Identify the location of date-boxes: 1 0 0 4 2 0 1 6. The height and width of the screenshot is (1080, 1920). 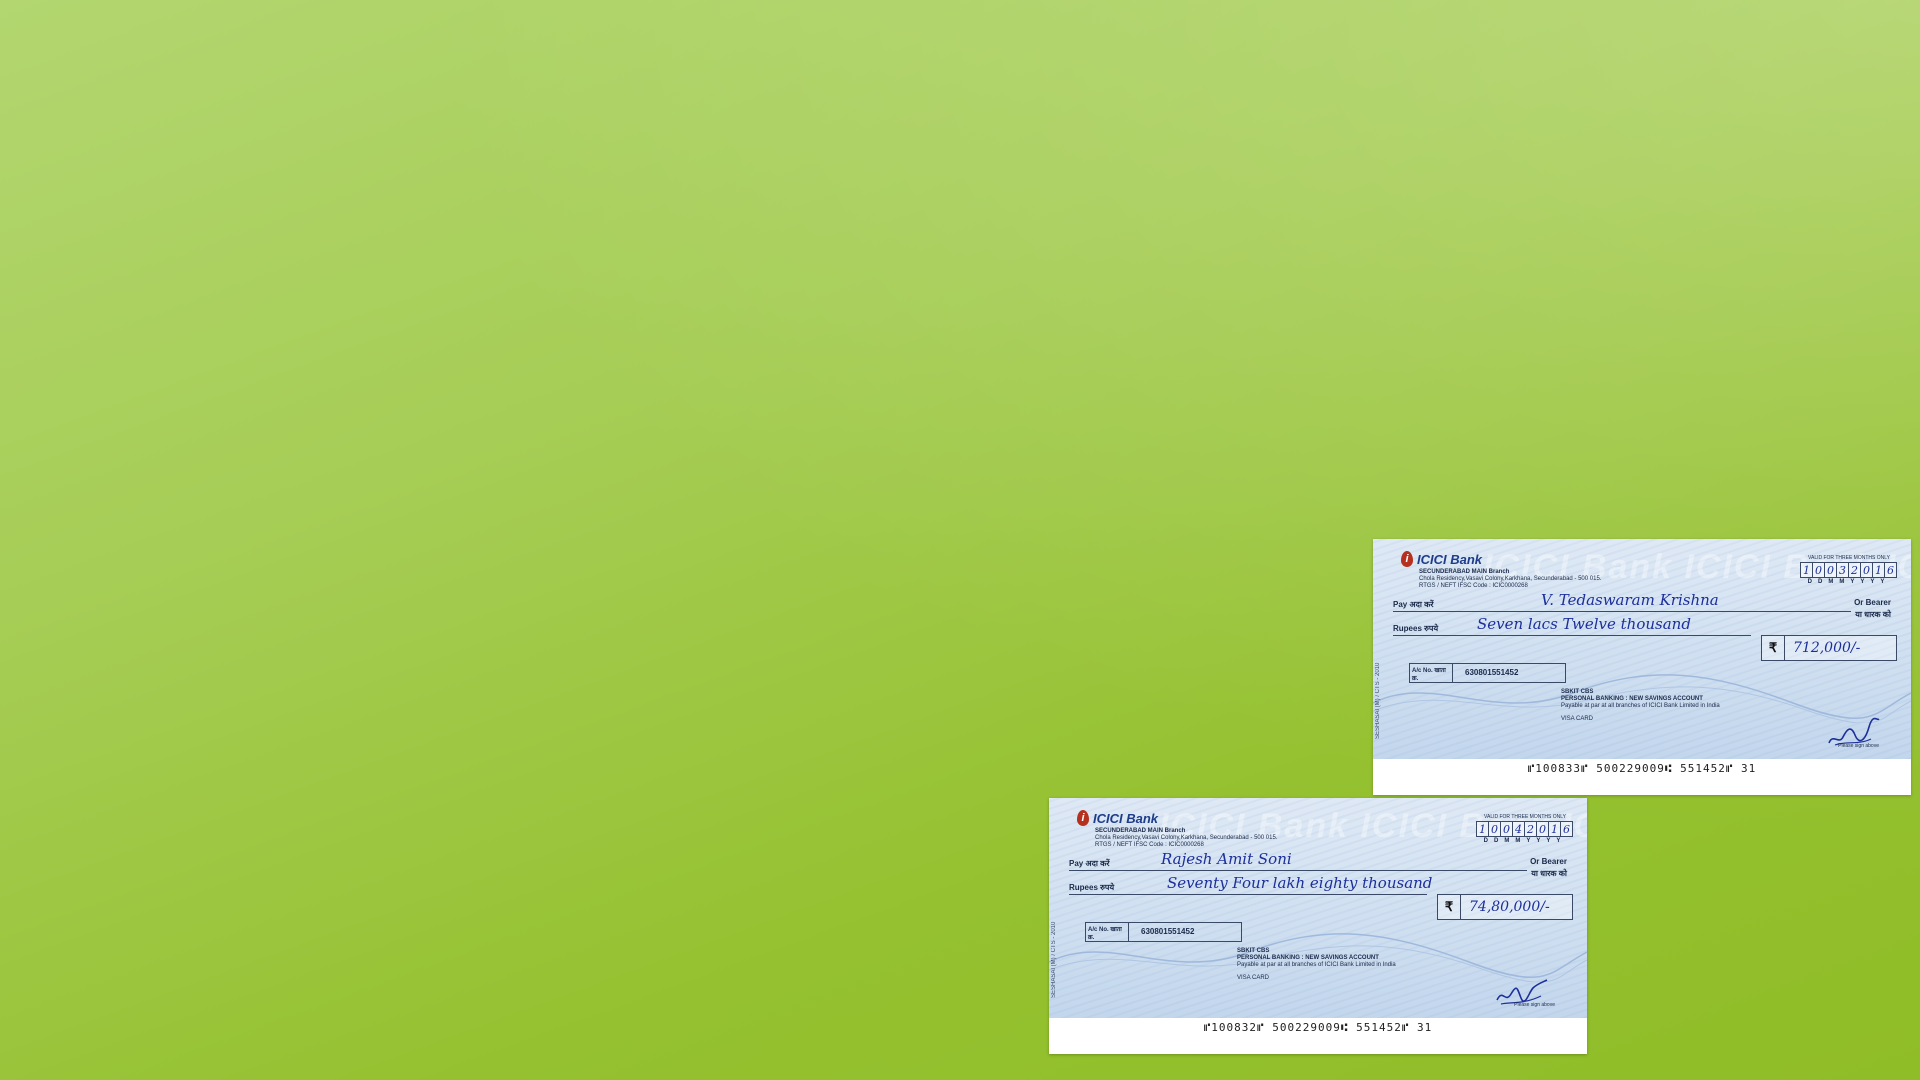
(1524, 829).